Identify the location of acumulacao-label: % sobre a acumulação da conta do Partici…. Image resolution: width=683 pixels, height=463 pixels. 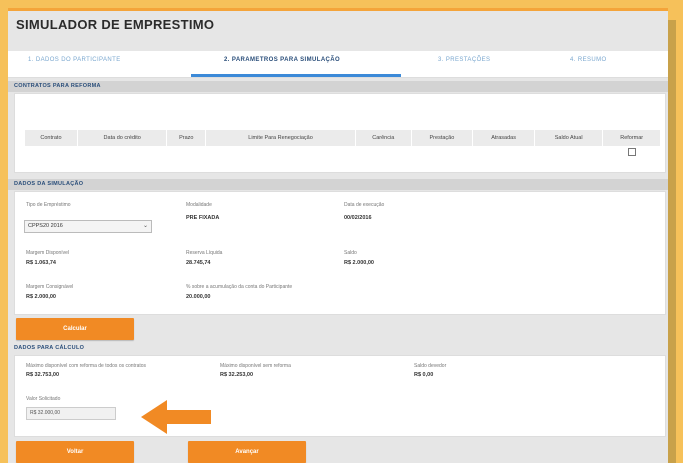
(239, 287).